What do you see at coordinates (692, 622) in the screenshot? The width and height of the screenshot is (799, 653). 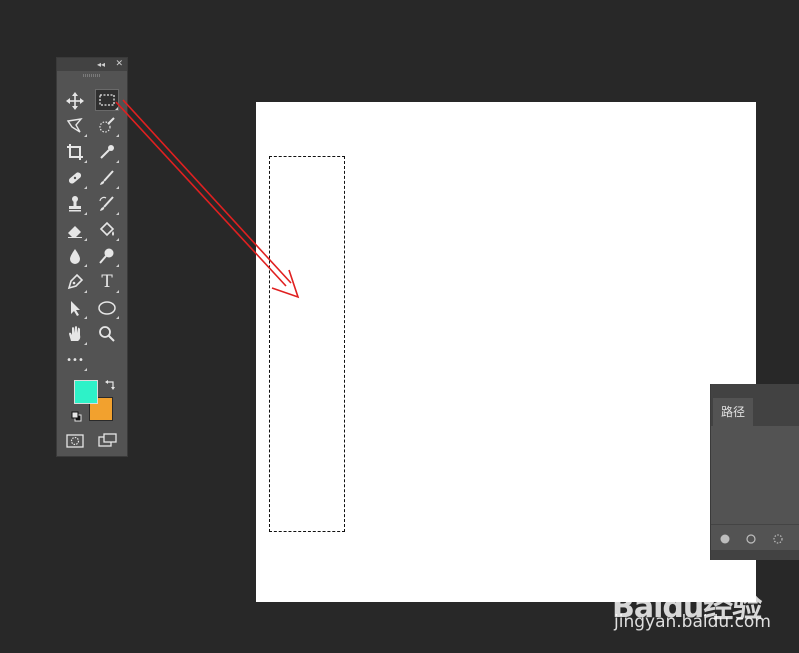 I see `watermark-url: jingyan.baidu.com` at bounding box center [692, 622].